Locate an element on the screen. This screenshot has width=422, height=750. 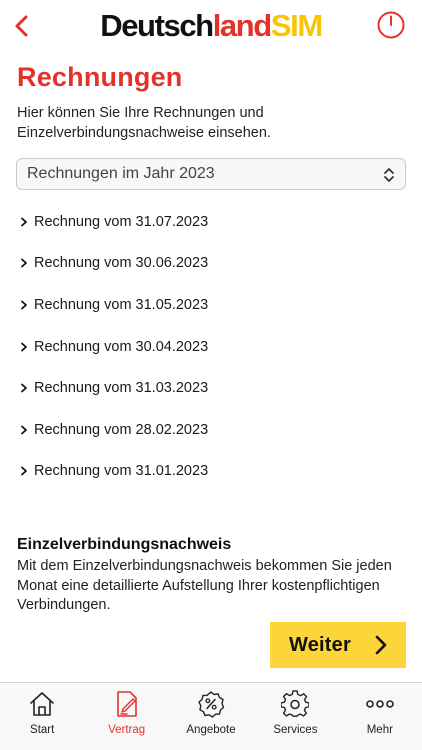
invoice-label: Rechnung vom 31.05.2023 is located at coordinates (121, 304).